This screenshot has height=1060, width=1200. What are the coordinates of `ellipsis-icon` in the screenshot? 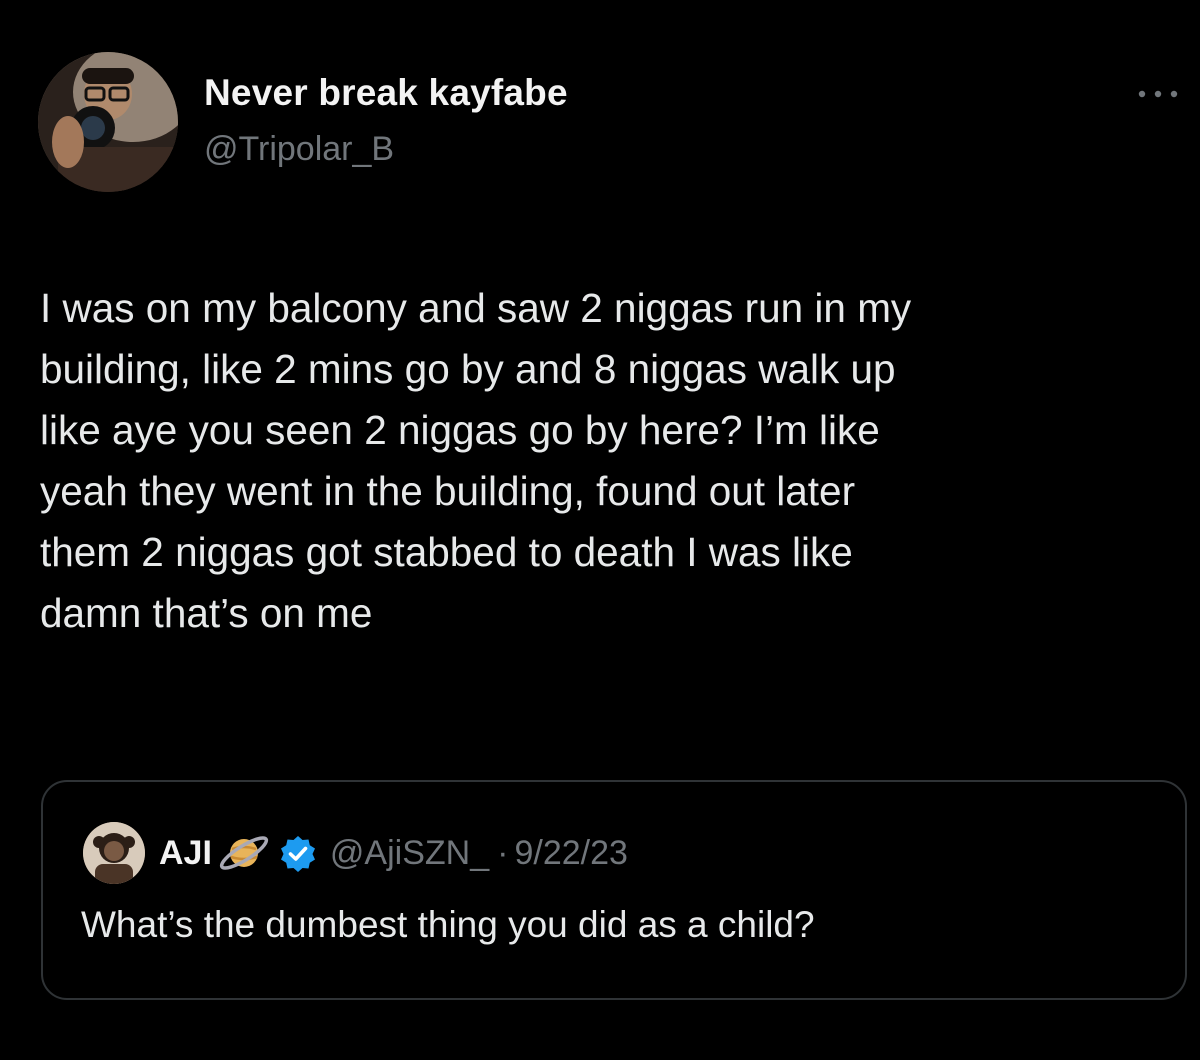 It's located at (1158, 94).